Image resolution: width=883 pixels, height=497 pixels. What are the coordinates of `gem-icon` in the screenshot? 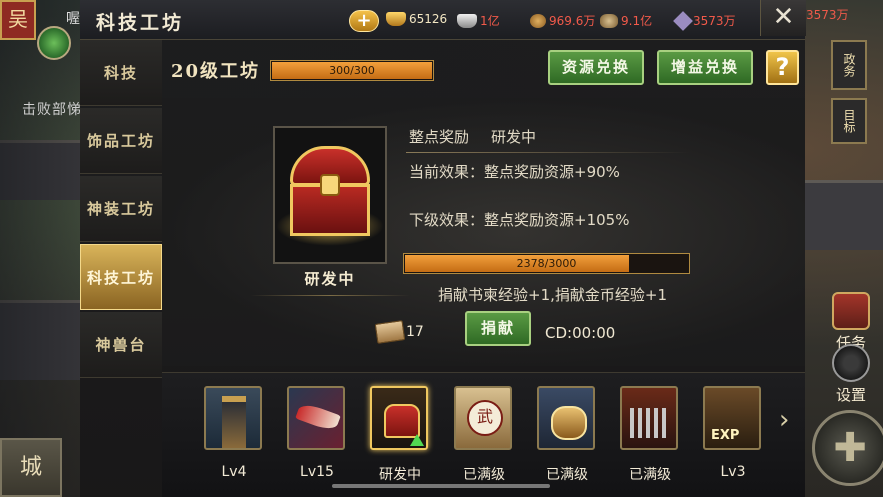 It's located at (683, 20).